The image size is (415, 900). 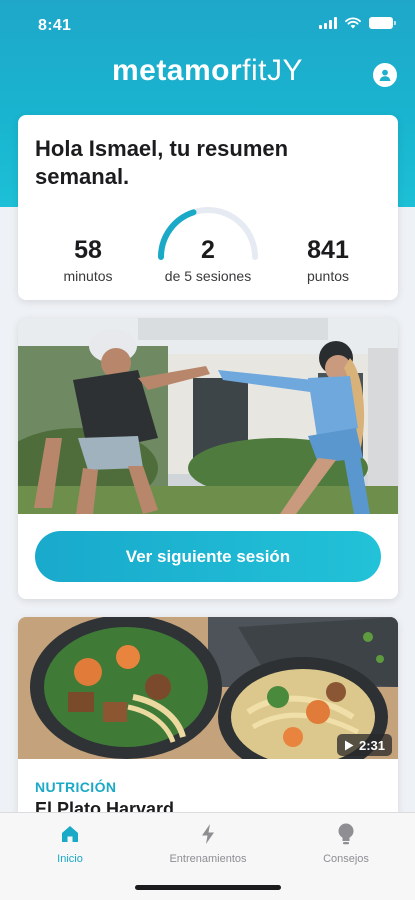 I want to click on tab-consejos: Consejos, so click(x=346, y=843).